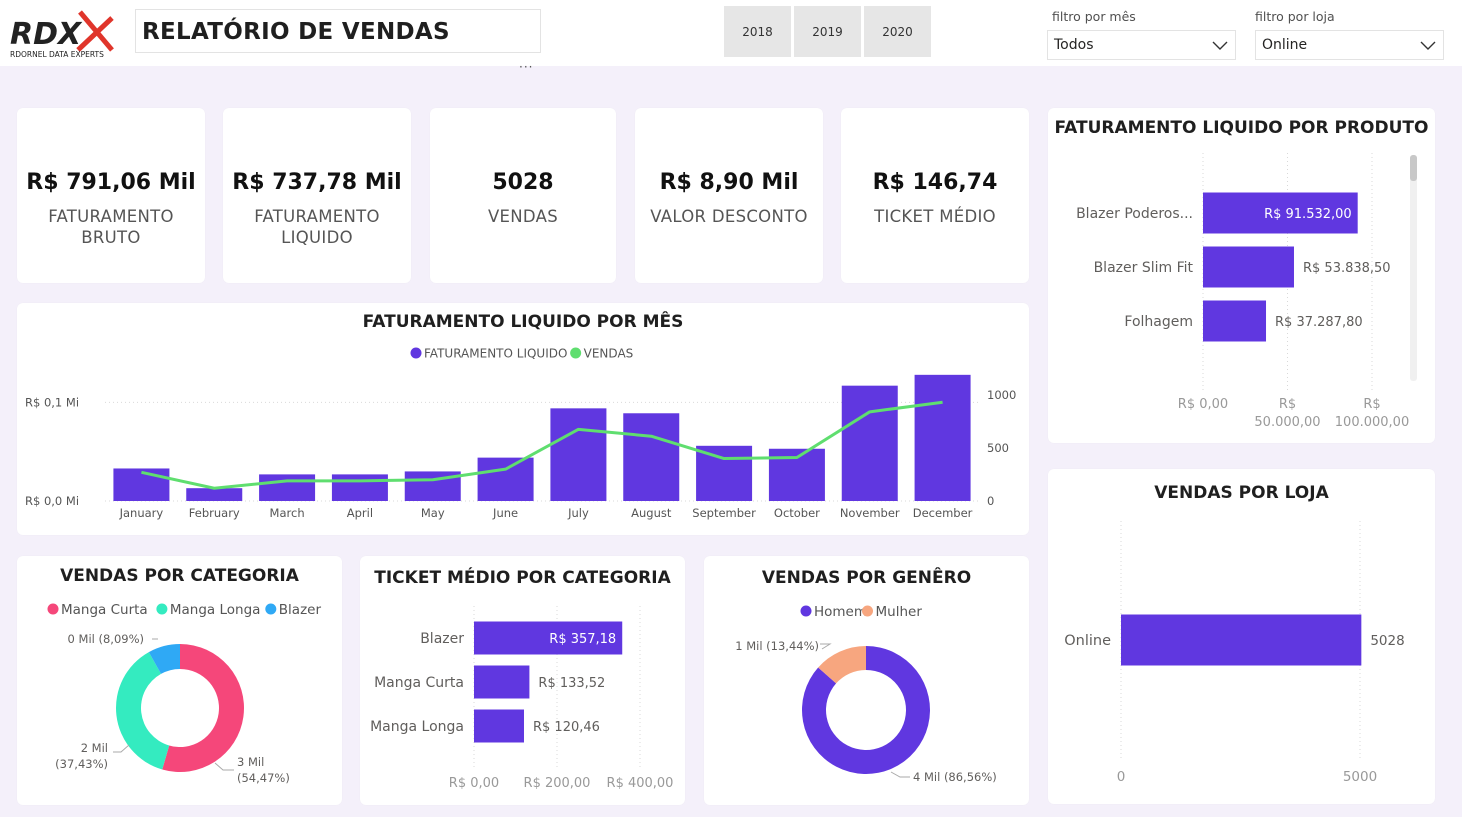 This screenshot has height=817, width=1462. What do you see at coordinates (1141, 45) in the screenshot?
I see `month-filter-dropdown: Todos` at bounding box center [1141, 45].